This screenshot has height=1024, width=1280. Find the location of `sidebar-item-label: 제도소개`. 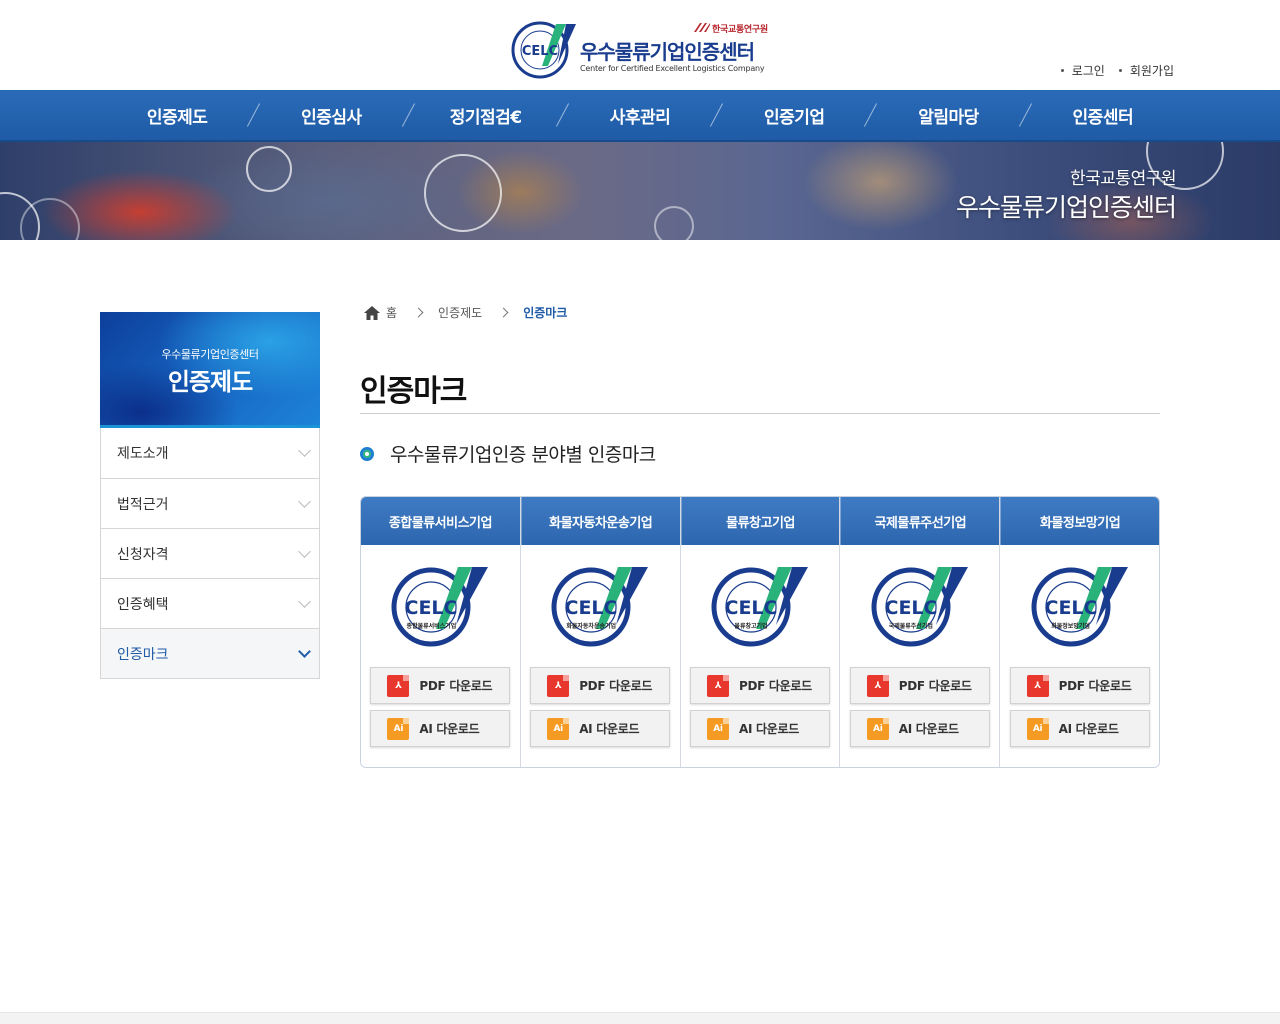

sidebar-item-label: 제도소개 is located at coordinates (143, 454).